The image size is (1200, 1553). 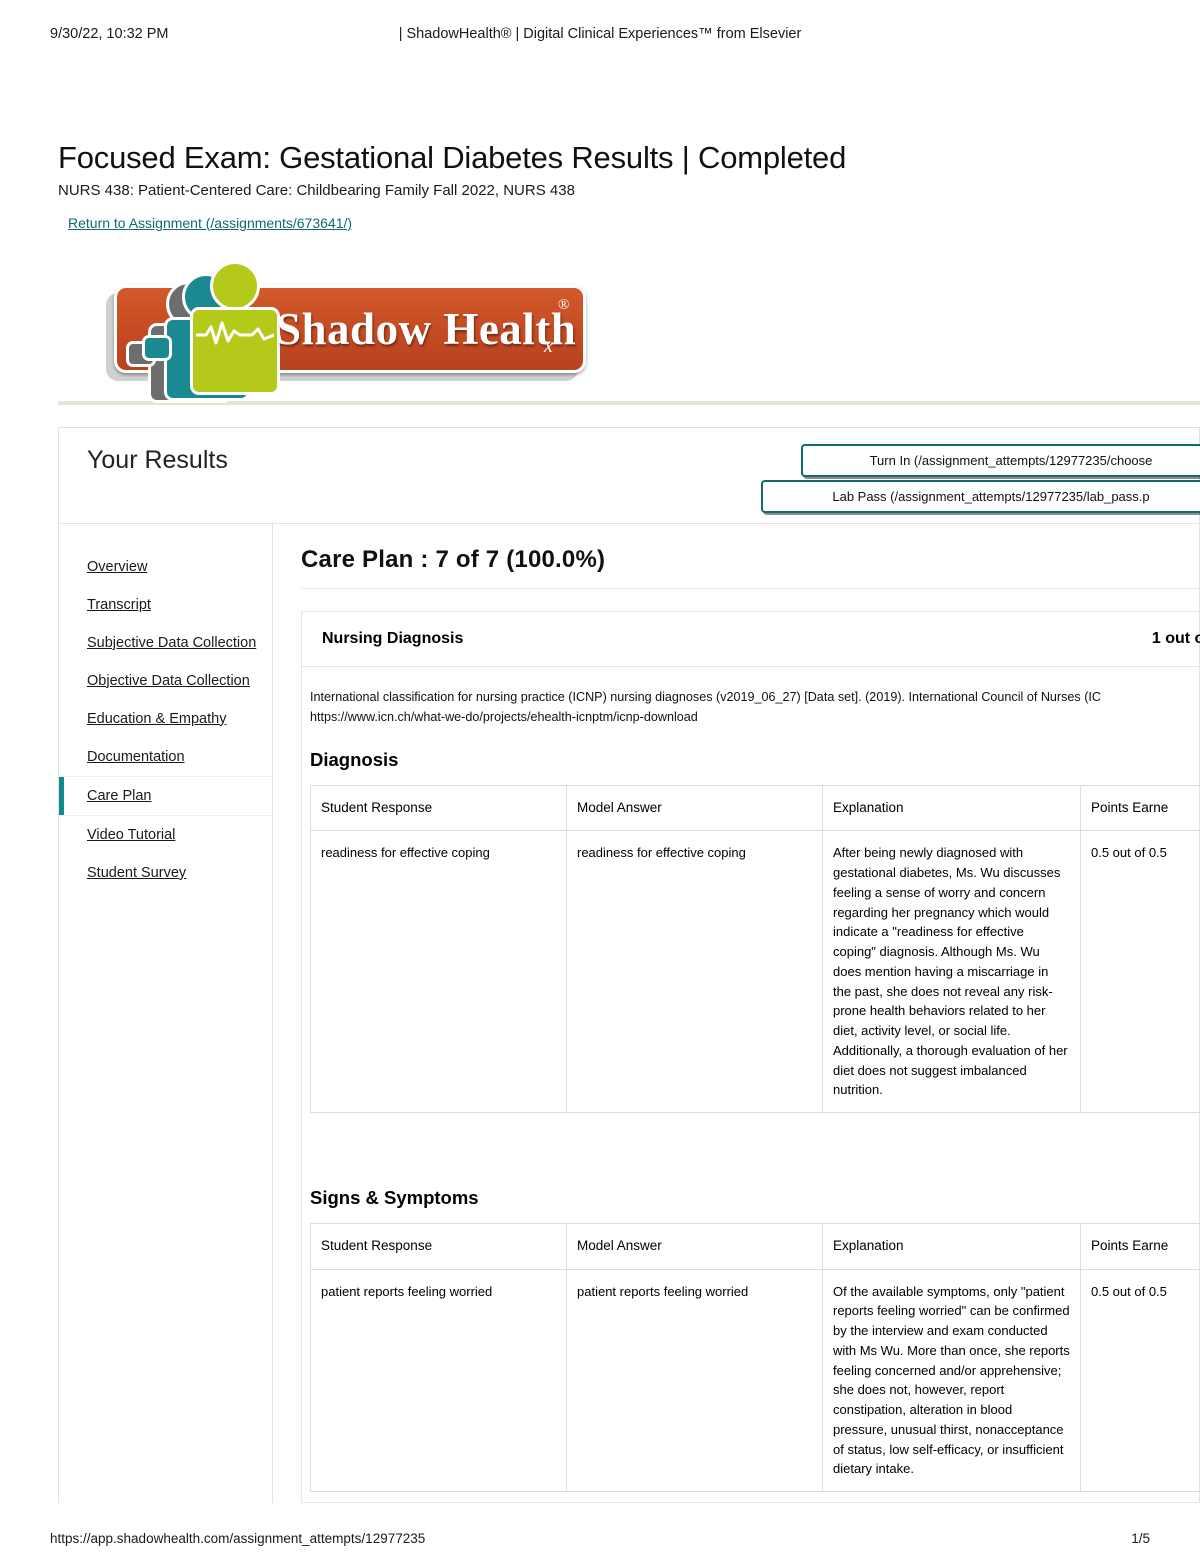 What do you see at coordinates (548, 345) in the screenshot?
I see `logo-rx-mark: x` at bounding box center [548, 345].